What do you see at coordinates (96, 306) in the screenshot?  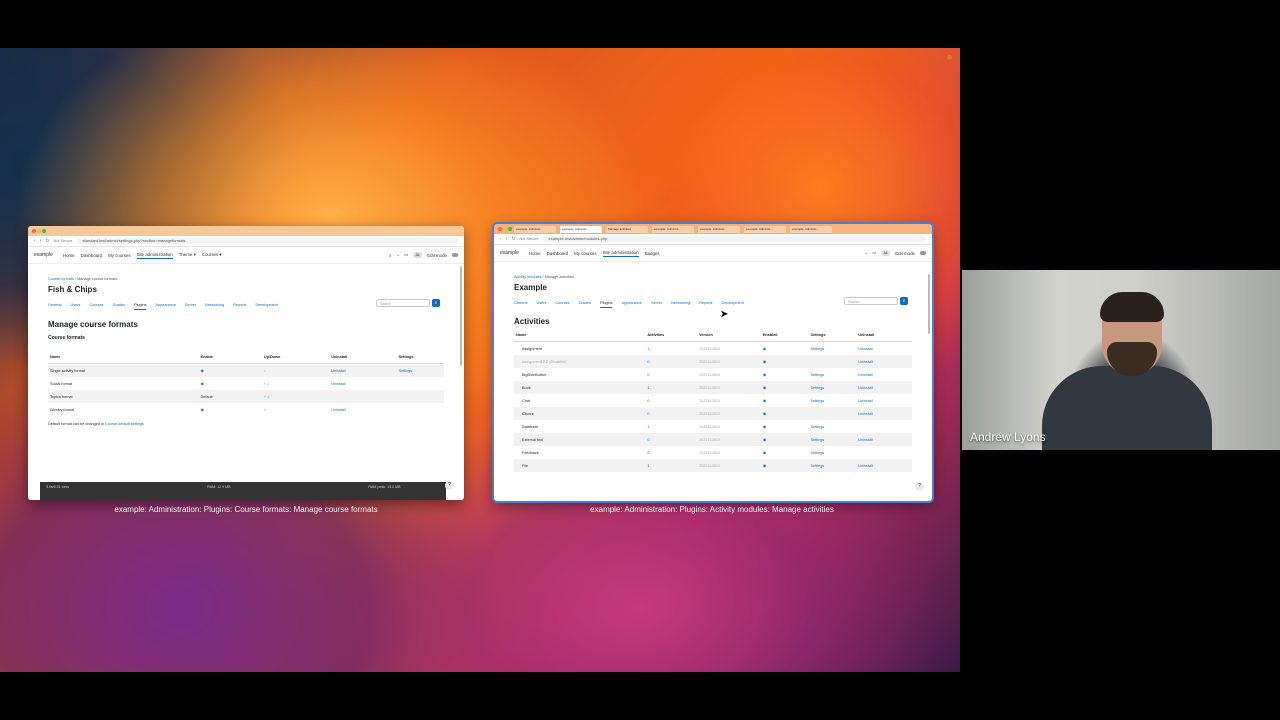 I see `tab-courses: Courses` at bounding box center [96, 306].